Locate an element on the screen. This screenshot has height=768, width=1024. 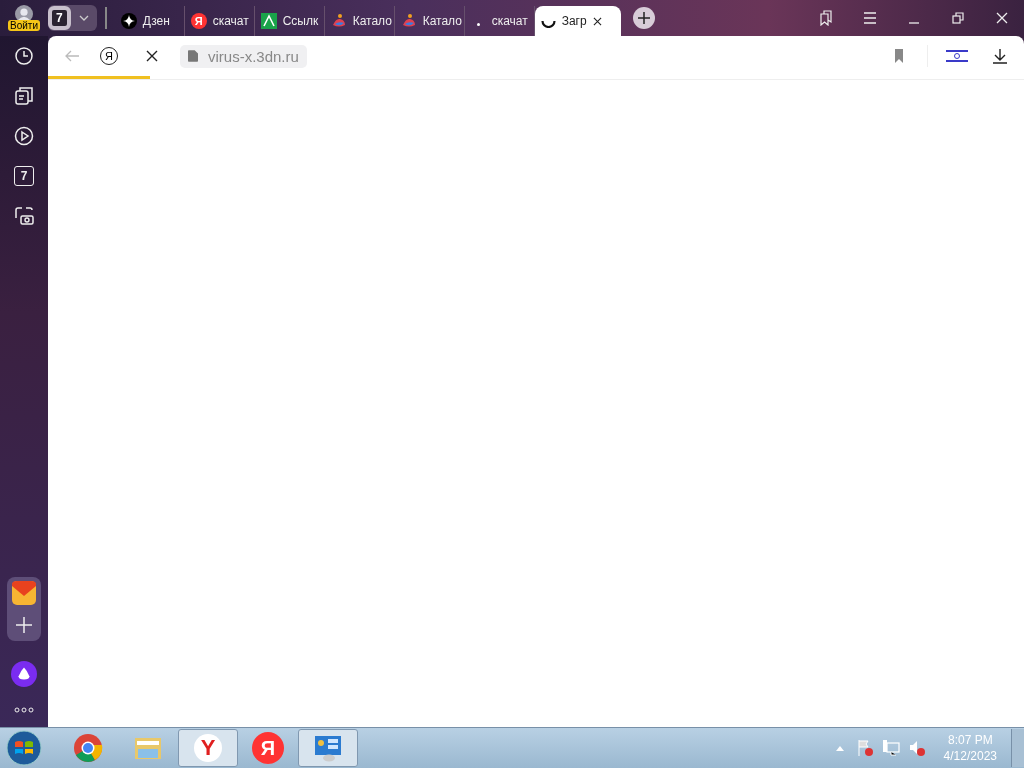
bookmarks-icon is located at coordinates (826, 18).